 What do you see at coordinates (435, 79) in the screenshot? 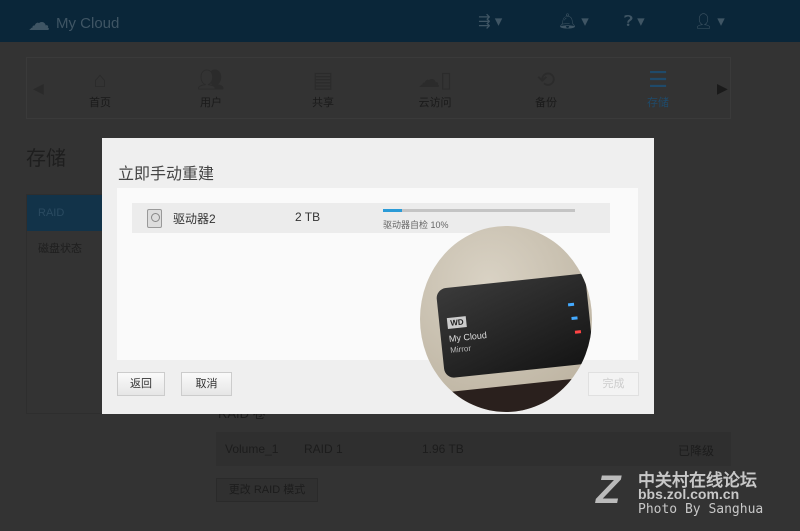
I see `cloud-access-icon: ☁▯` at bounding box center [435, 79].